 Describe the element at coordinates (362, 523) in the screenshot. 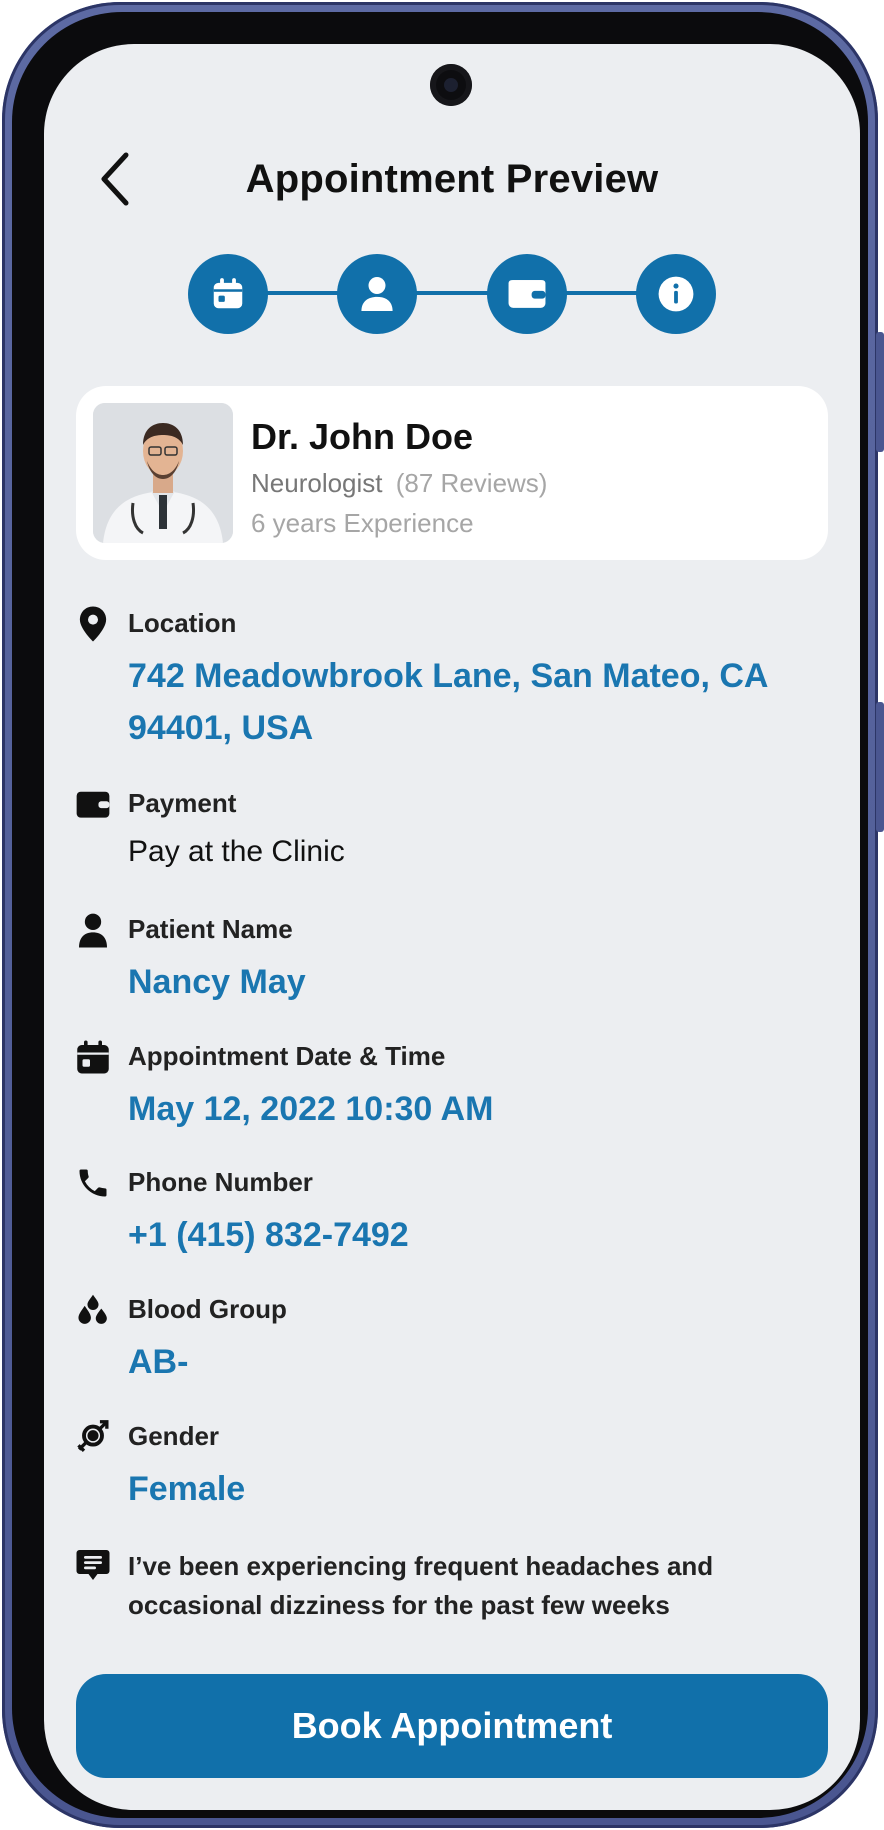

I see `doctor-experience: 6 years Experience` at that location.